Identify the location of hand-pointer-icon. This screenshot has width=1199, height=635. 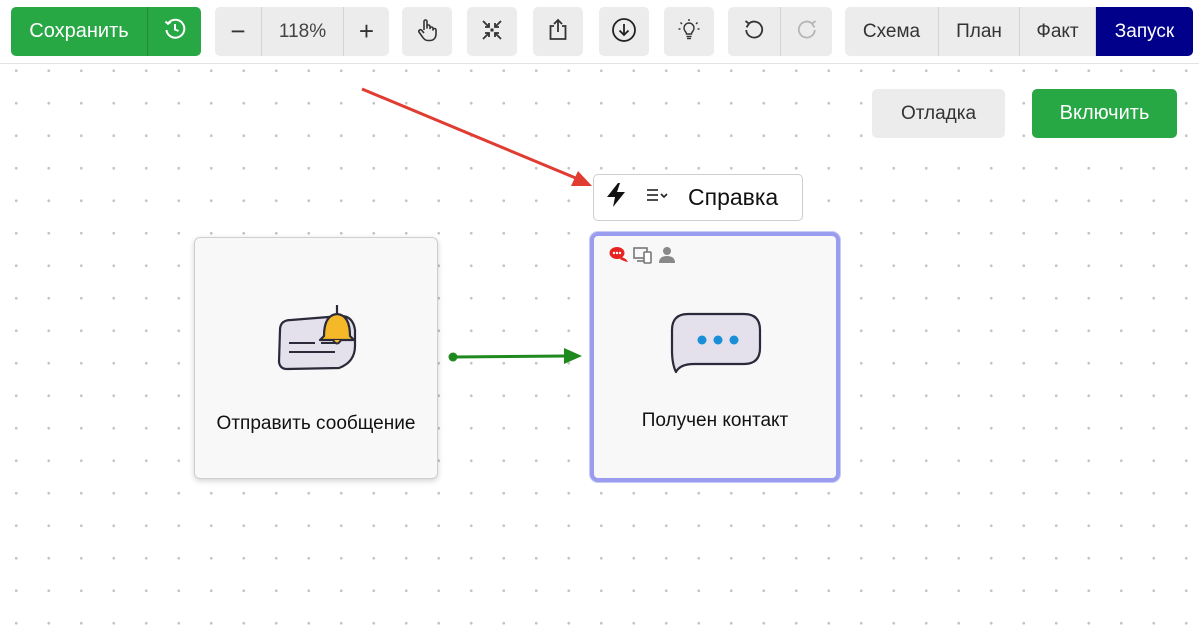
(427, 31).